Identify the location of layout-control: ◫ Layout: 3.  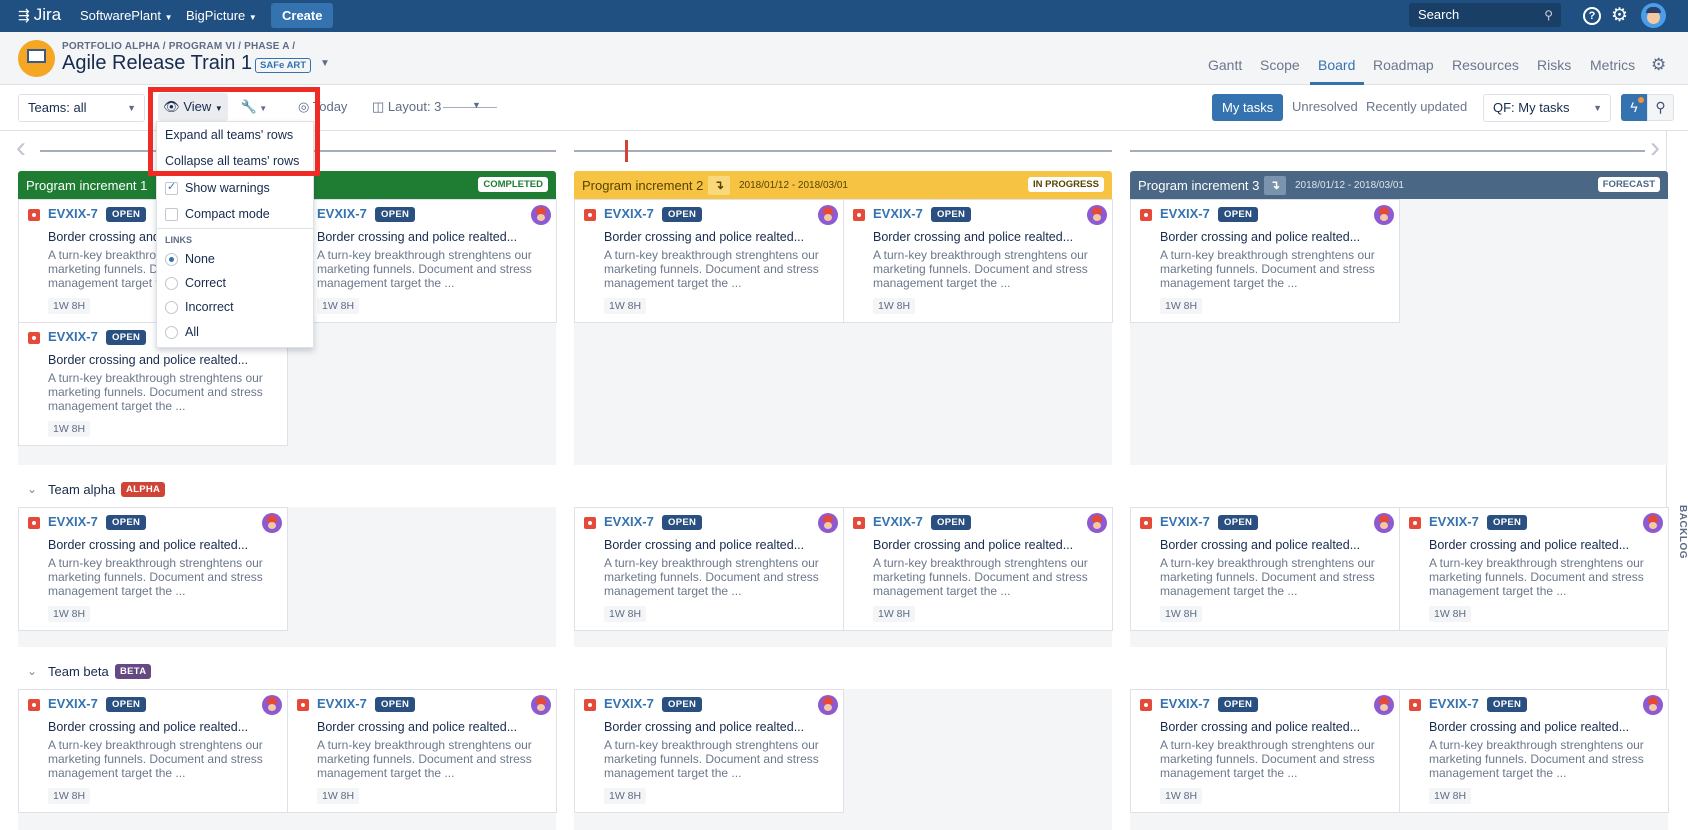
(406, 107).